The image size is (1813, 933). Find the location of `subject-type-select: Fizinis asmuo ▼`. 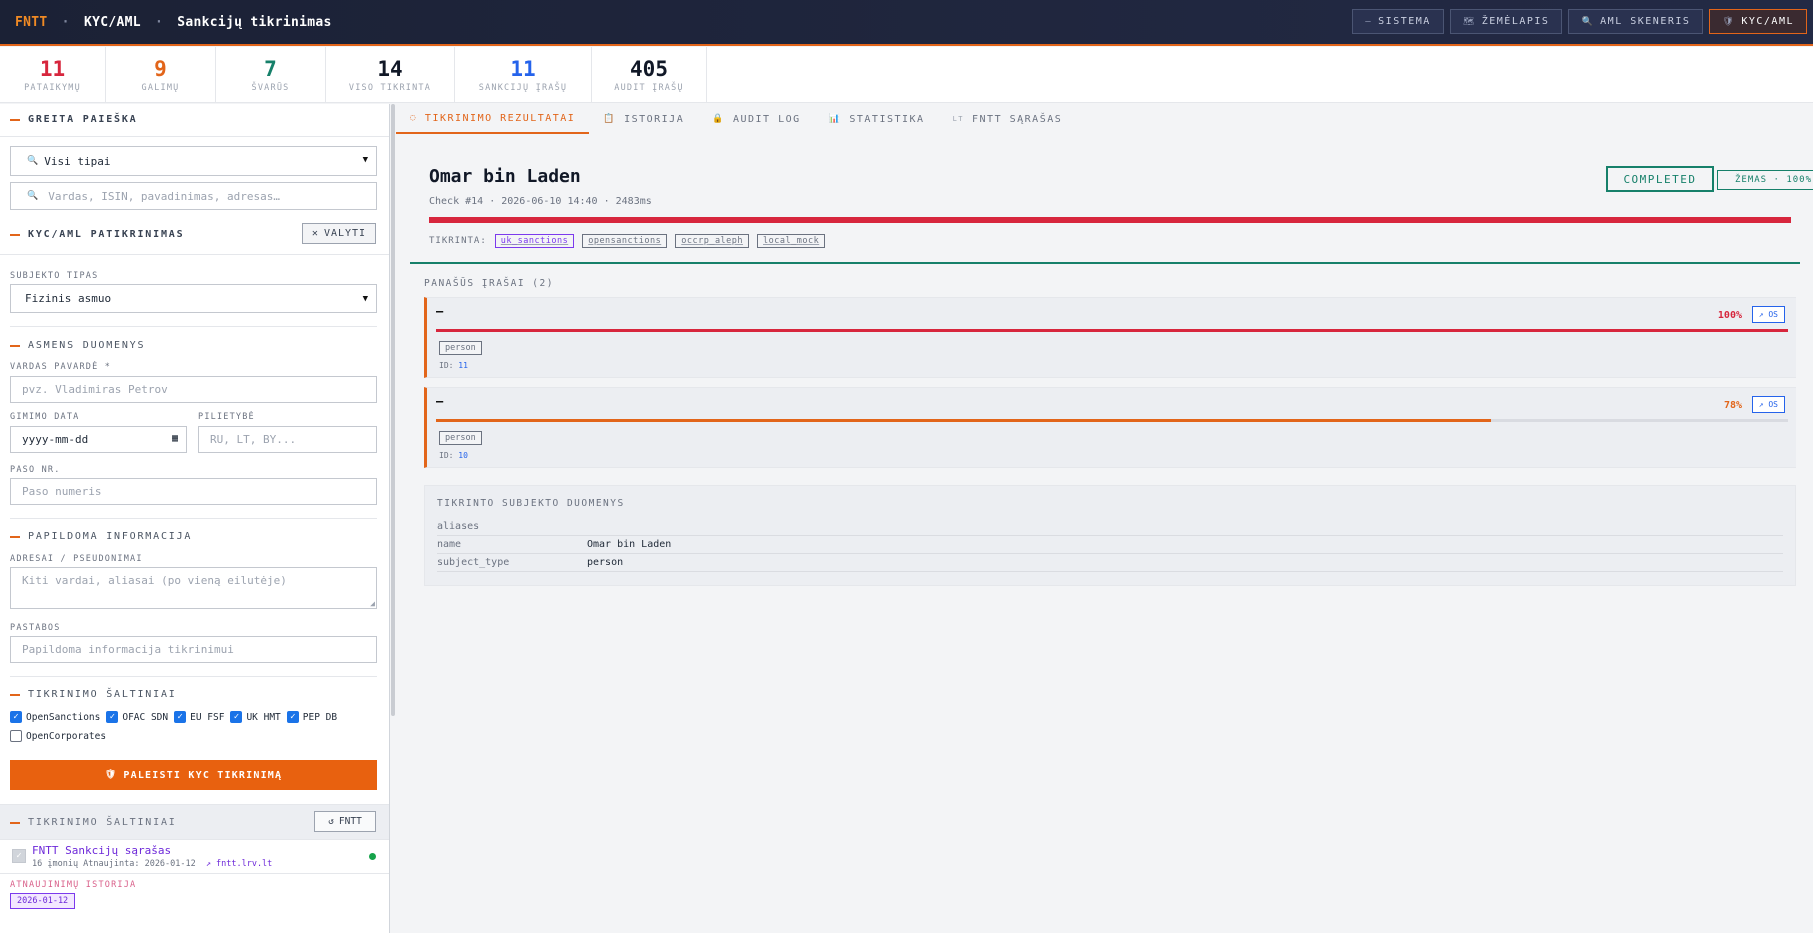

subject-type-select: Fizinis asmuo ▼ is located at coordinates (193, 298).